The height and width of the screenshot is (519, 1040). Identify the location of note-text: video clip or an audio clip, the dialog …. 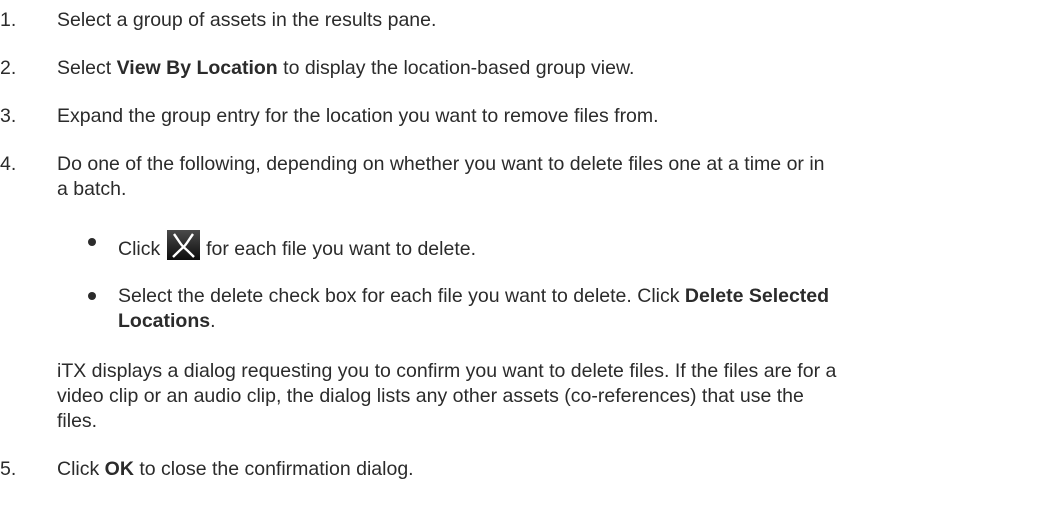
(430, 396).